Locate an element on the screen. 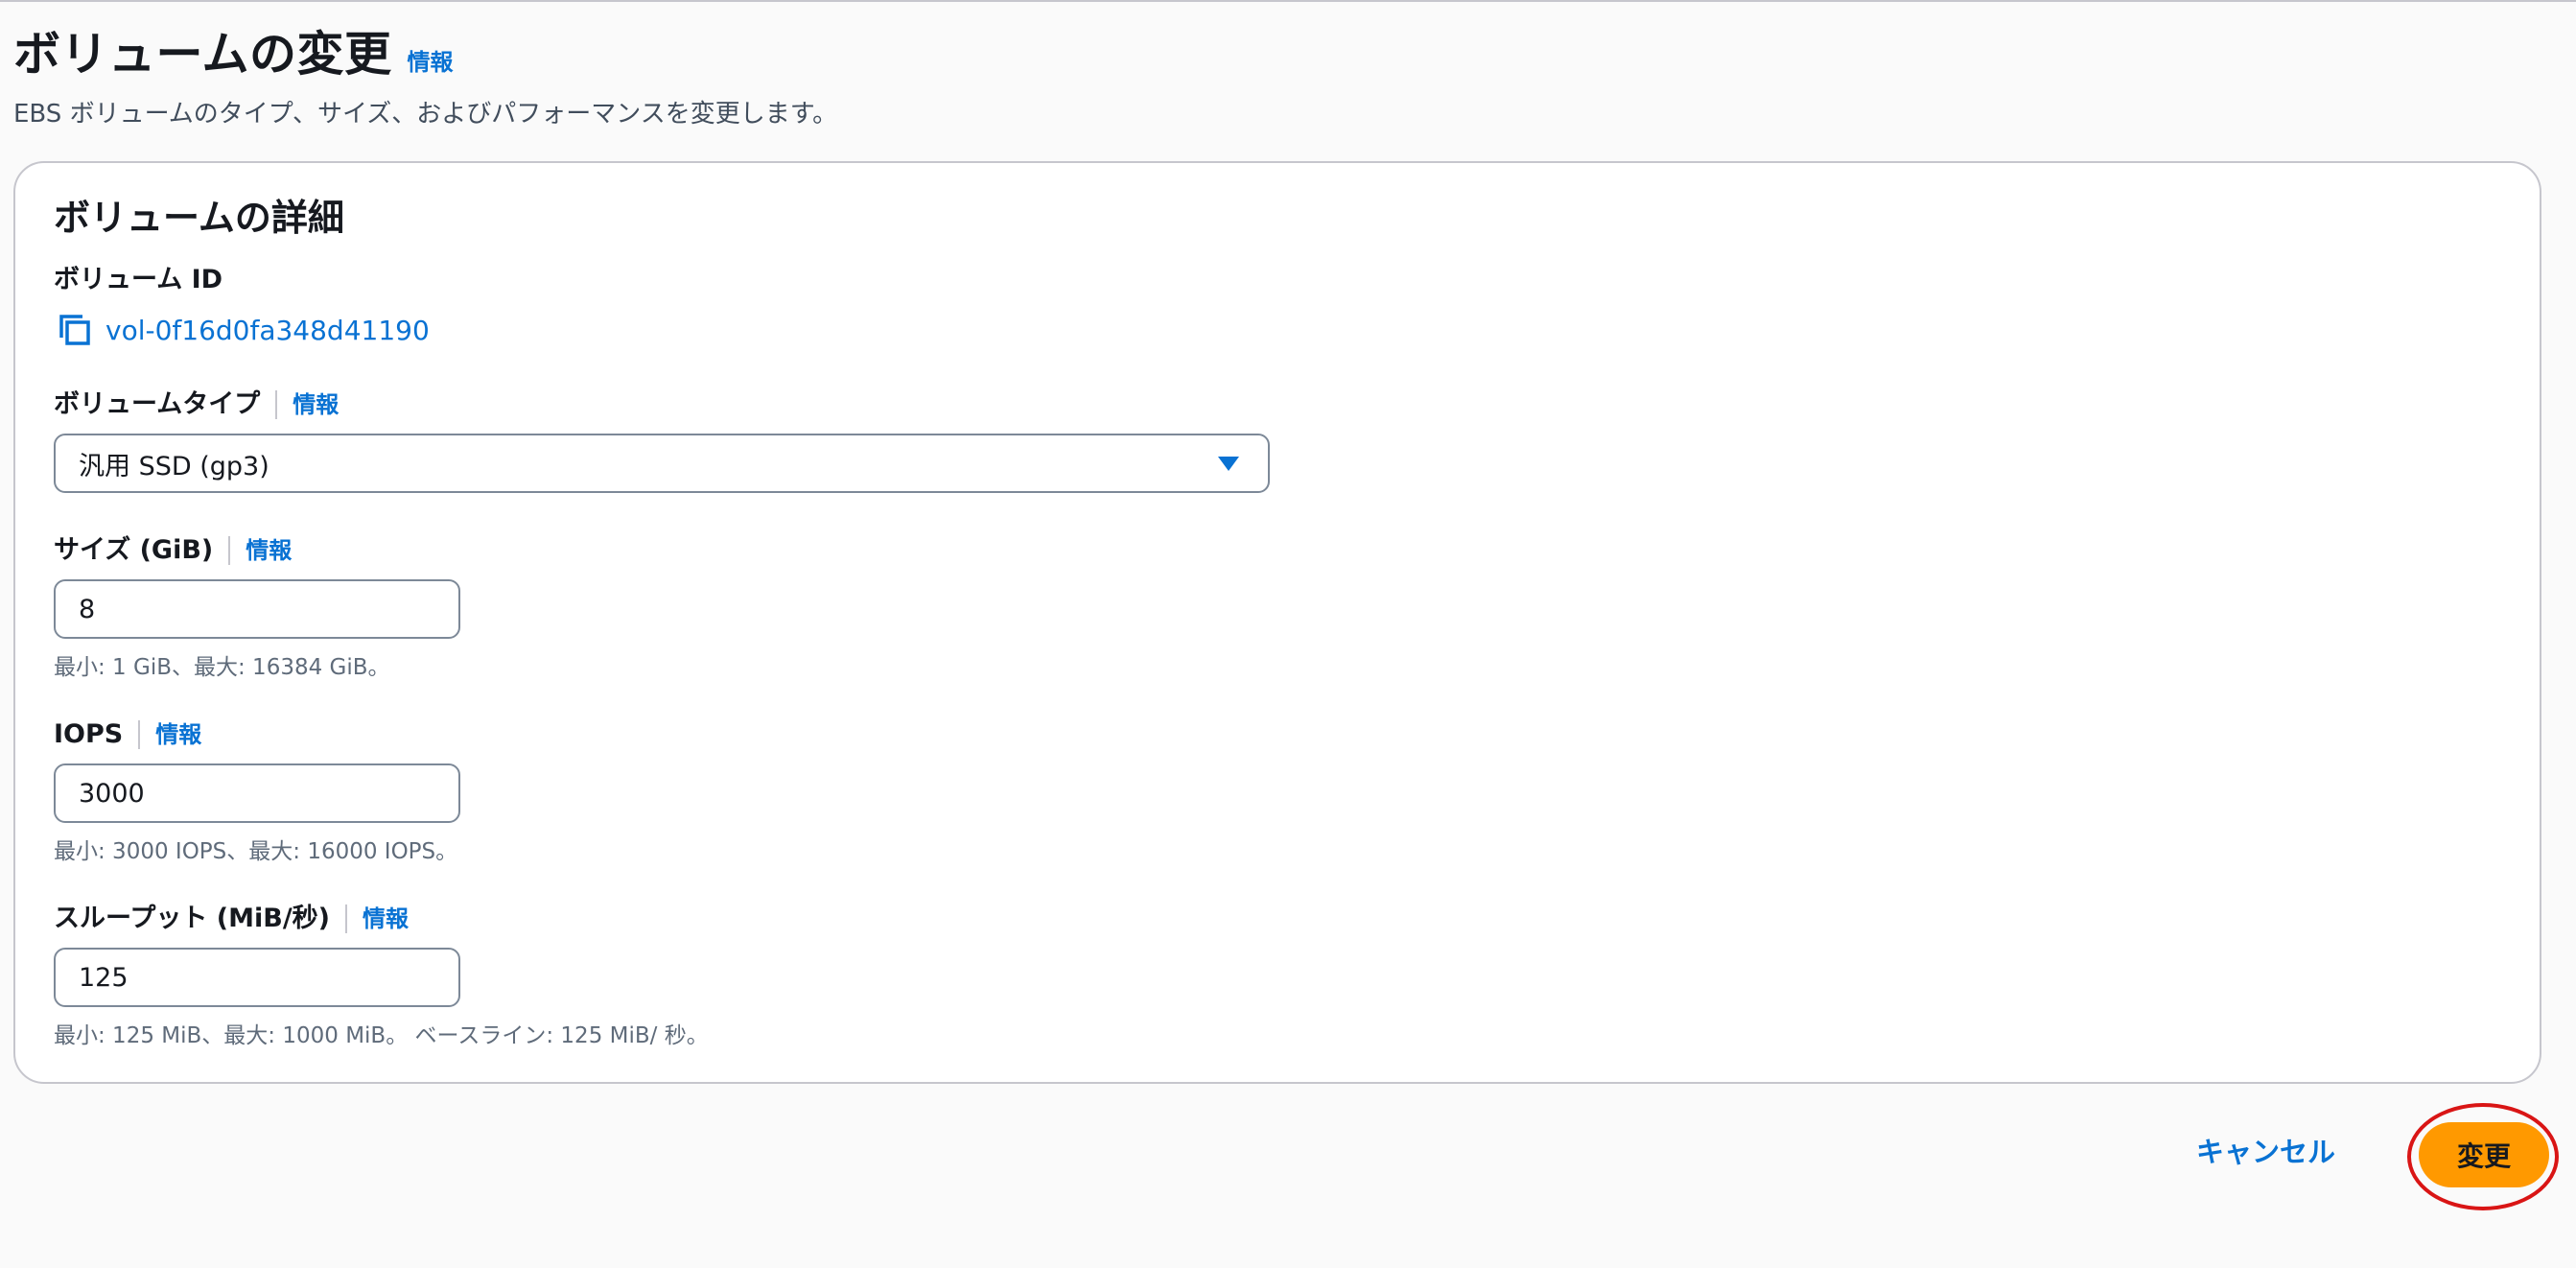 Image resolution: width=2576 pixels, height=1268 pixels. throughput-info-link: 情報 is located at coordinates (386, 919).